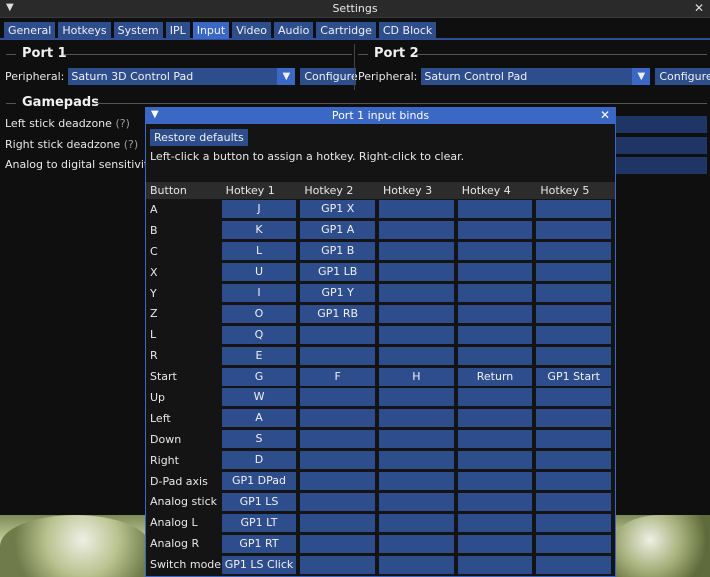  Describe the element at coordinates (338, 376) in the screenshot. I see `hotkey-2-bind-button: F` at that location.